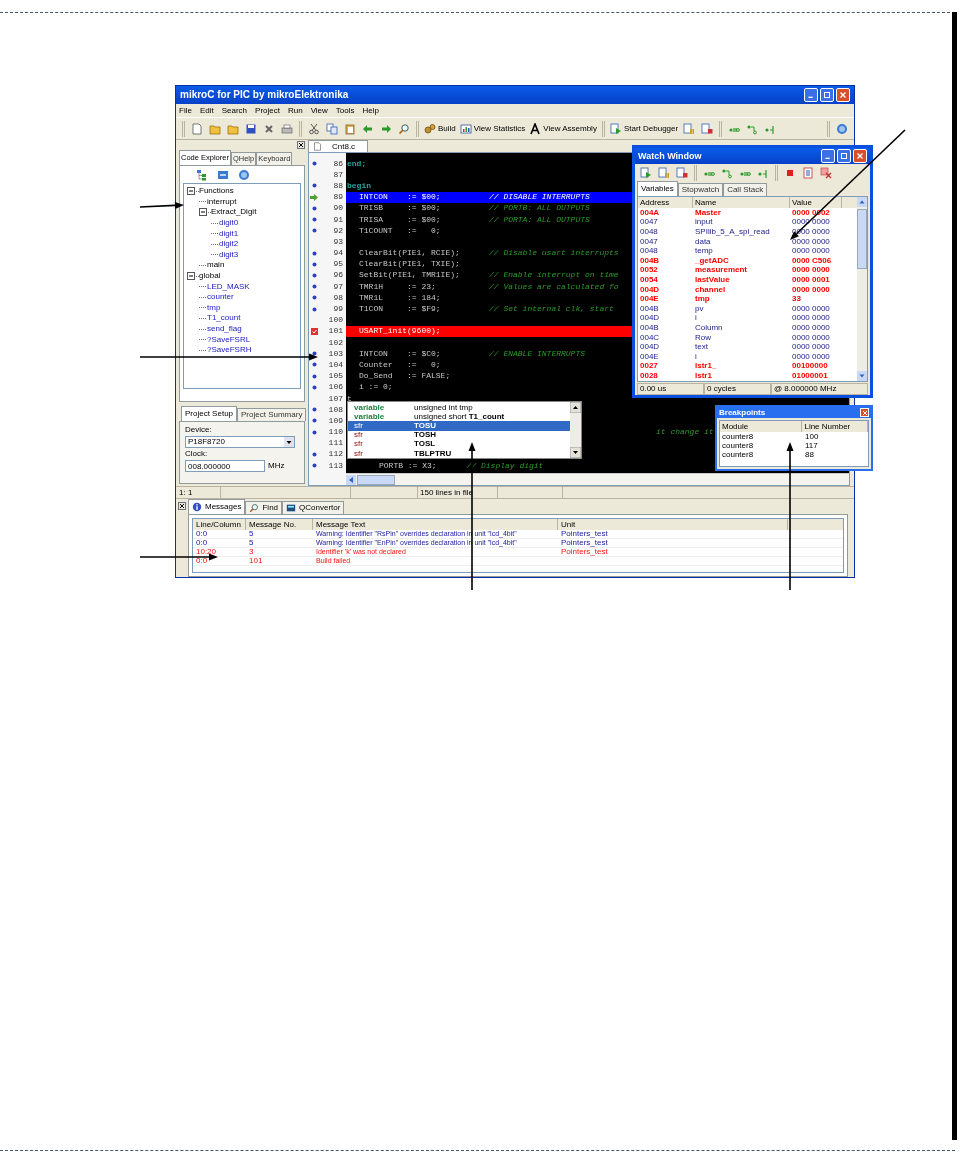  What do you see at coordinates (400, 230) in the screenshot?
I see `code-text: T1COUNT := 0;` at bounding box center [400, 230].